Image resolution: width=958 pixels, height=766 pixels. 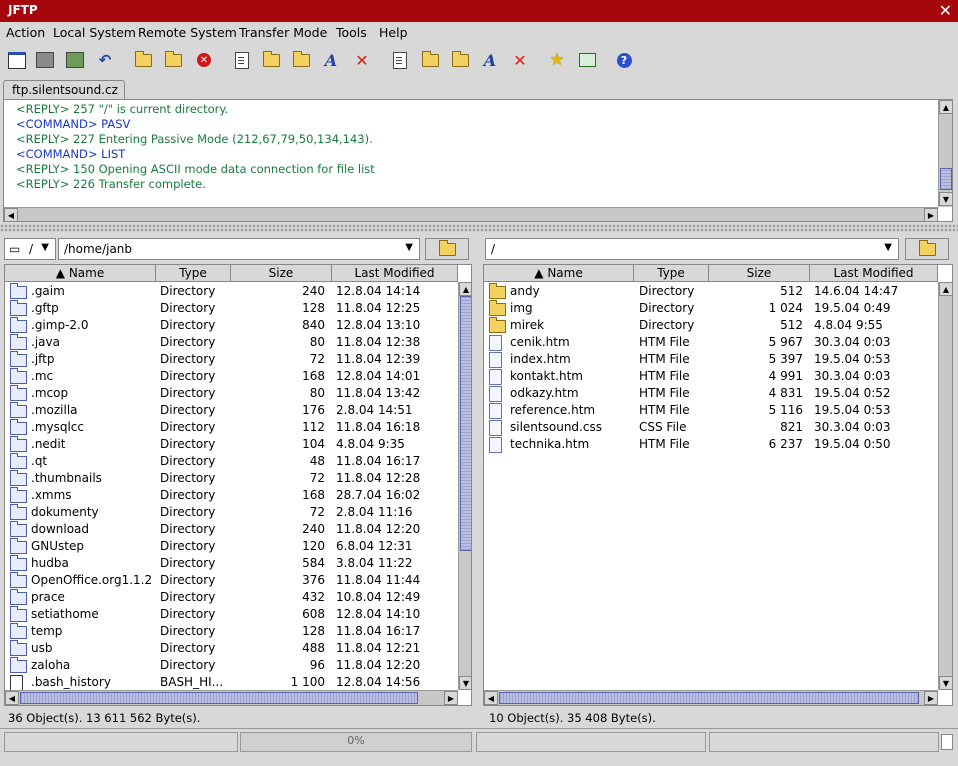 What do you see at coordinates (331, 60) in the screenshot?
I see `local-rename-icon: A` at bounding box center [331, 60].